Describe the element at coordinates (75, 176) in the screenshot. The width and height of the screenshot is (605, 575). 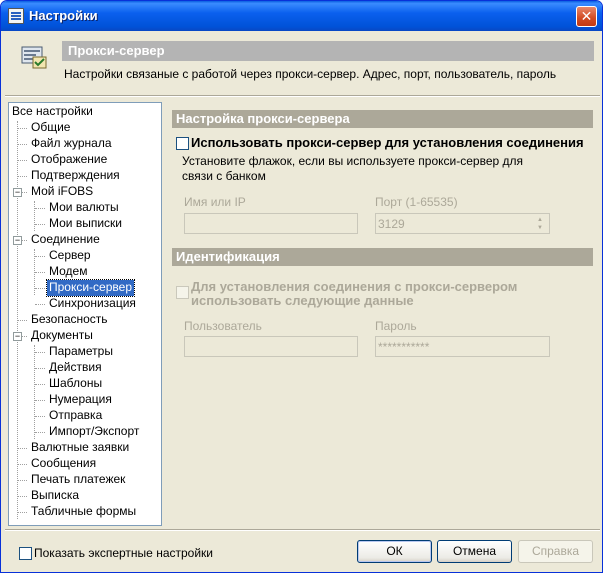
I see `tree-item: Подтверждения` at that location.